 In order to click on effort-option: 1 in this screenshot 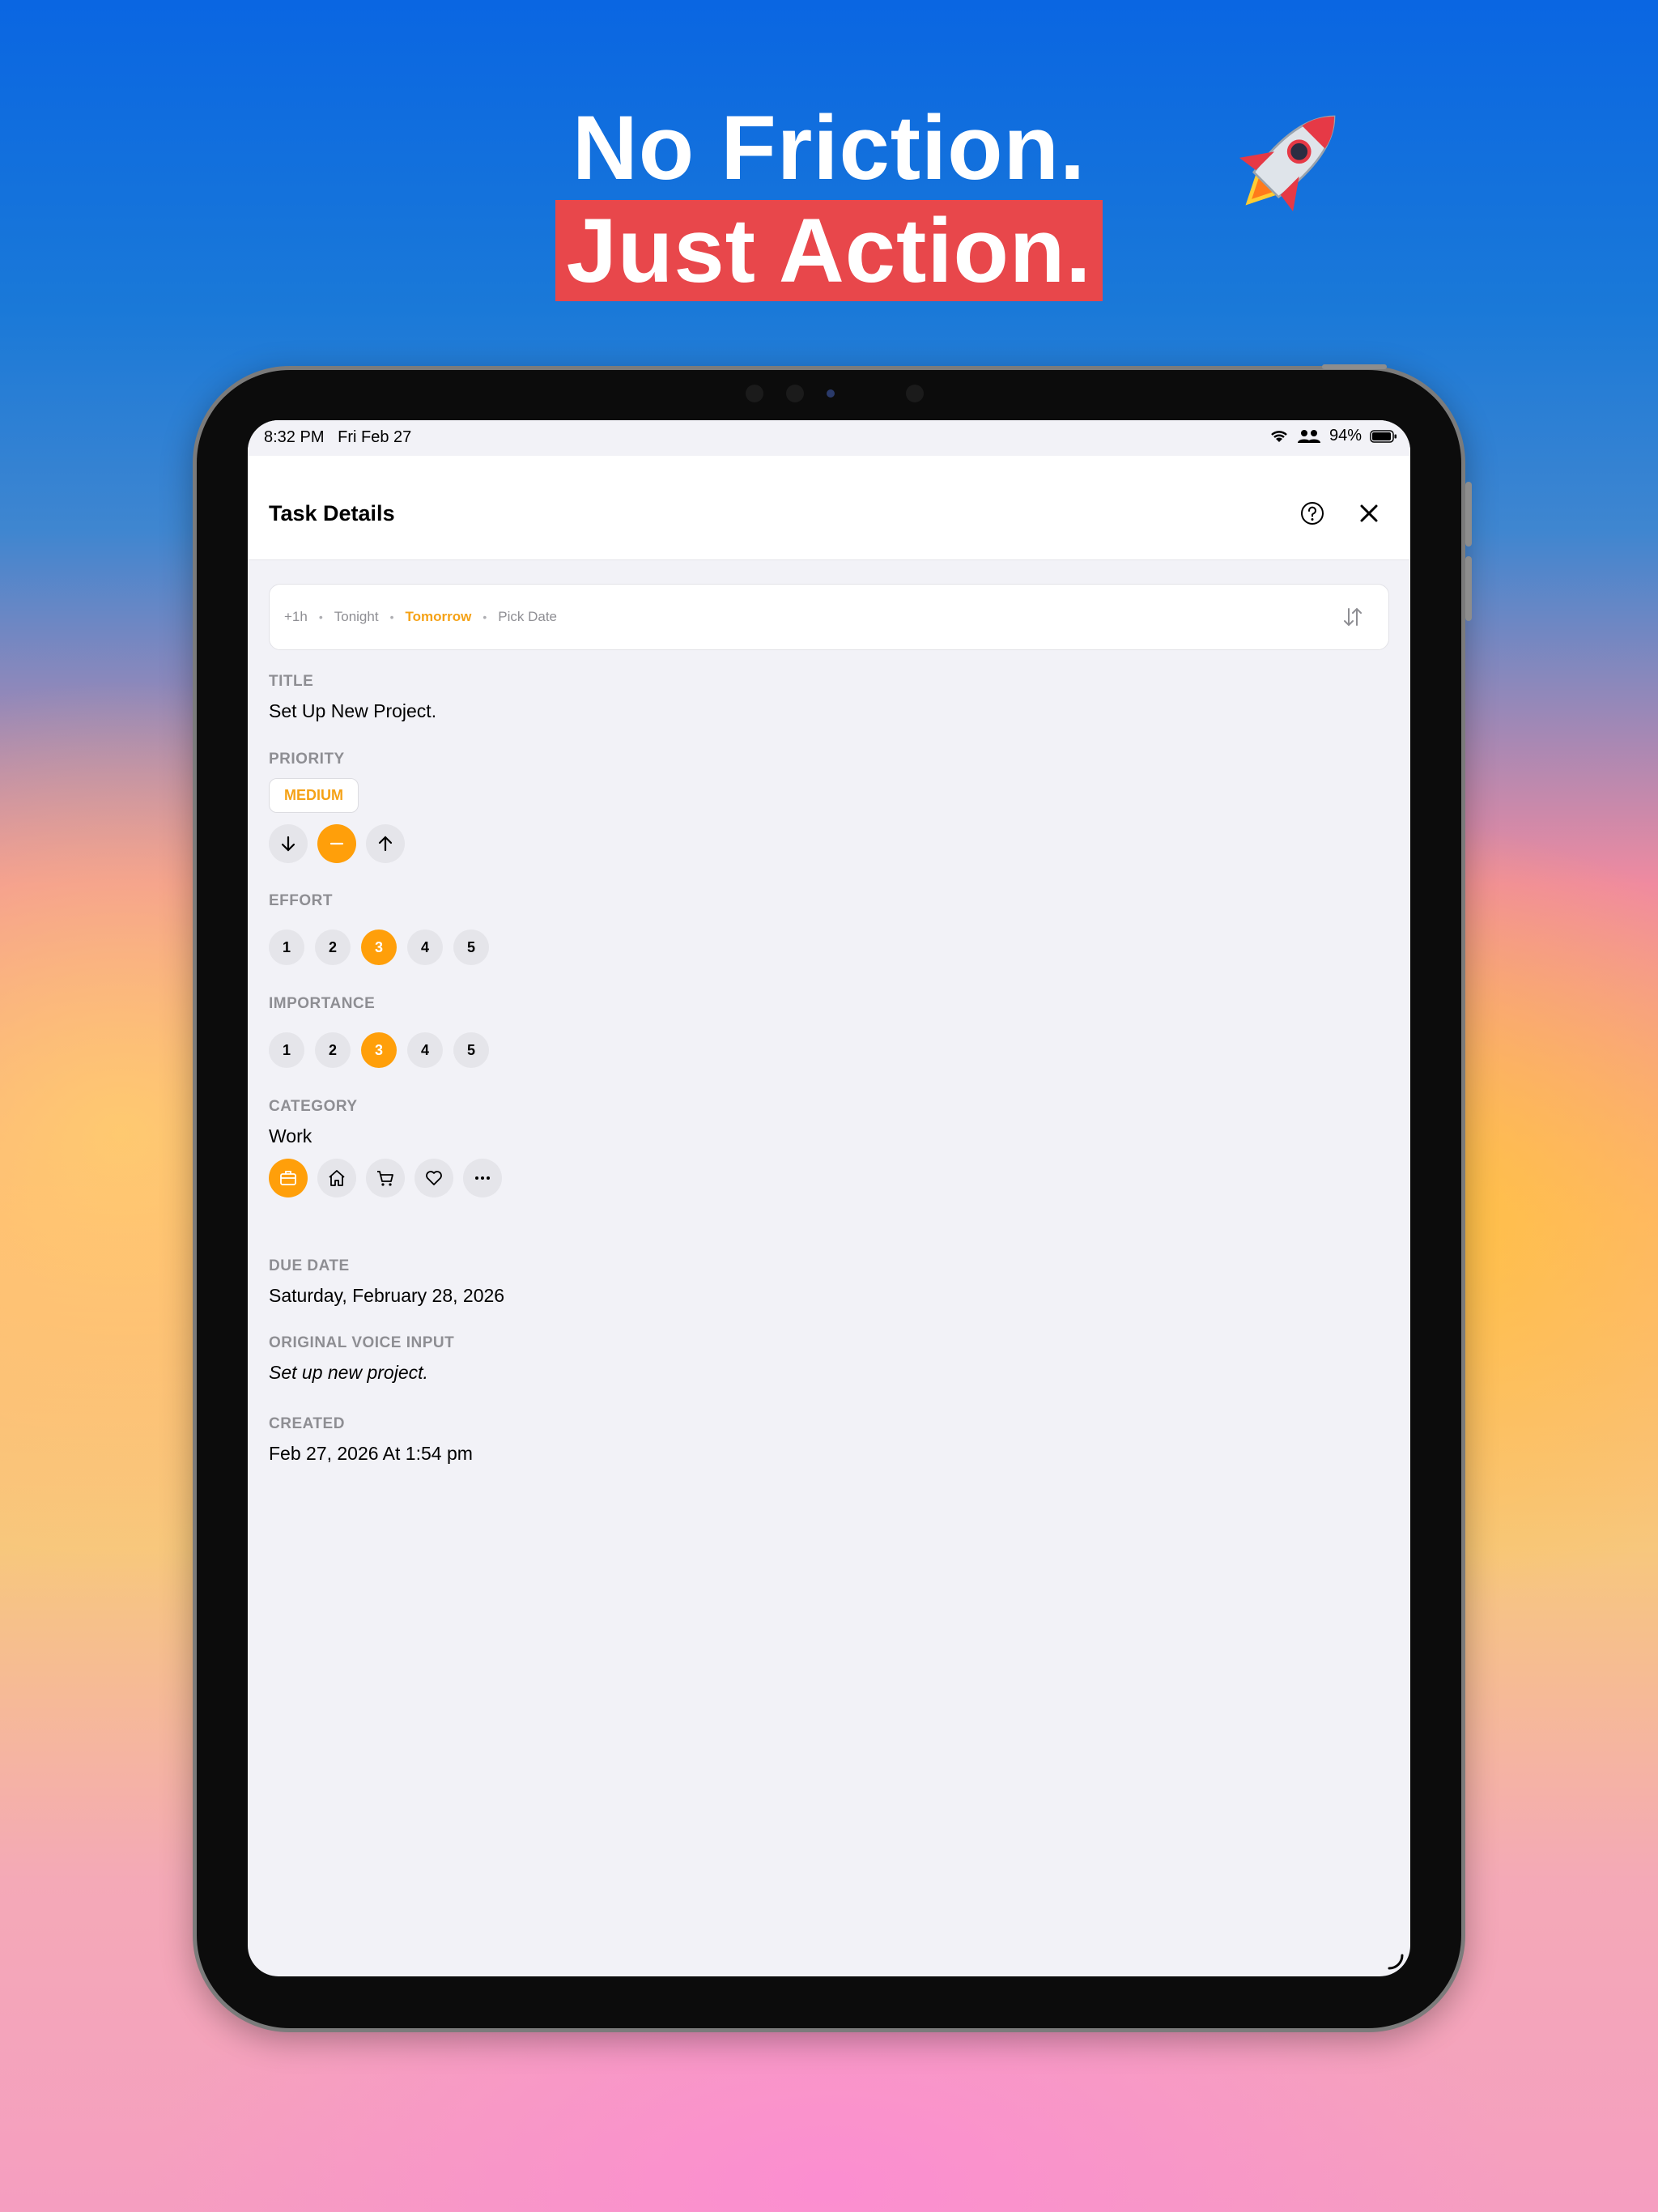, I will do `click(286, 947)`.